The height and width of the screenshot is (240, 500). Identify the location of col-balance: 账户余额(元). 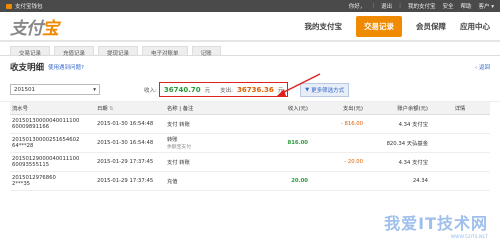
(412, 108).